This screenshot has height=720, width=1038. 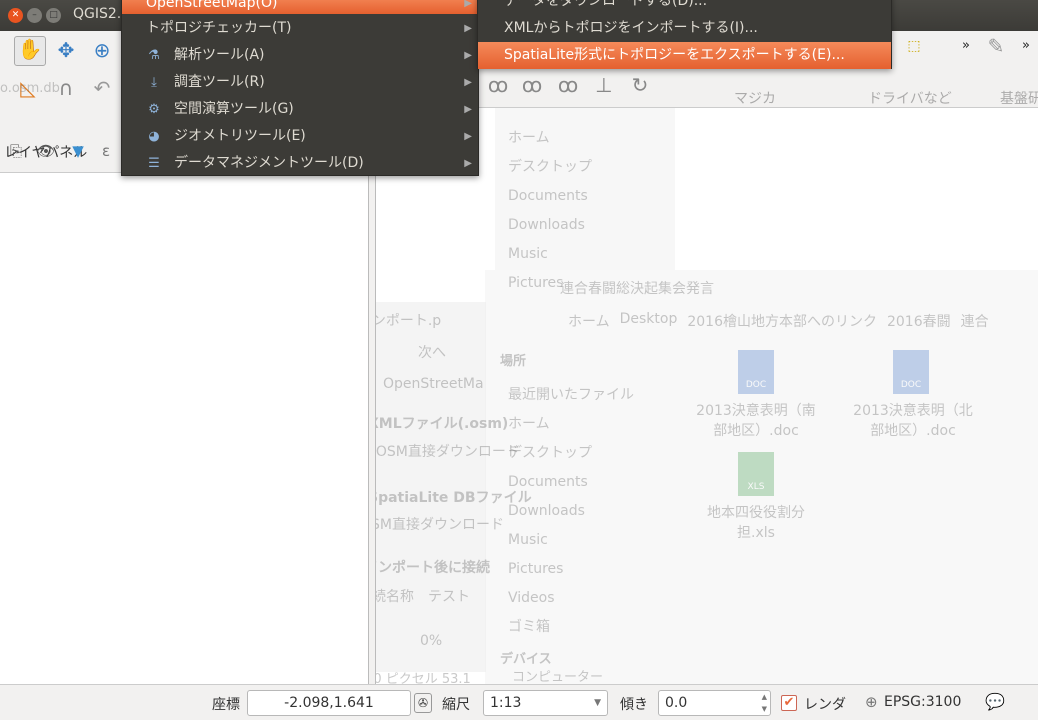 What do you see at coordinates (234, 109) in the screenshot?
I see `menu-item-label: 空間演算ツール(G)` at bounding box center [234, 109].